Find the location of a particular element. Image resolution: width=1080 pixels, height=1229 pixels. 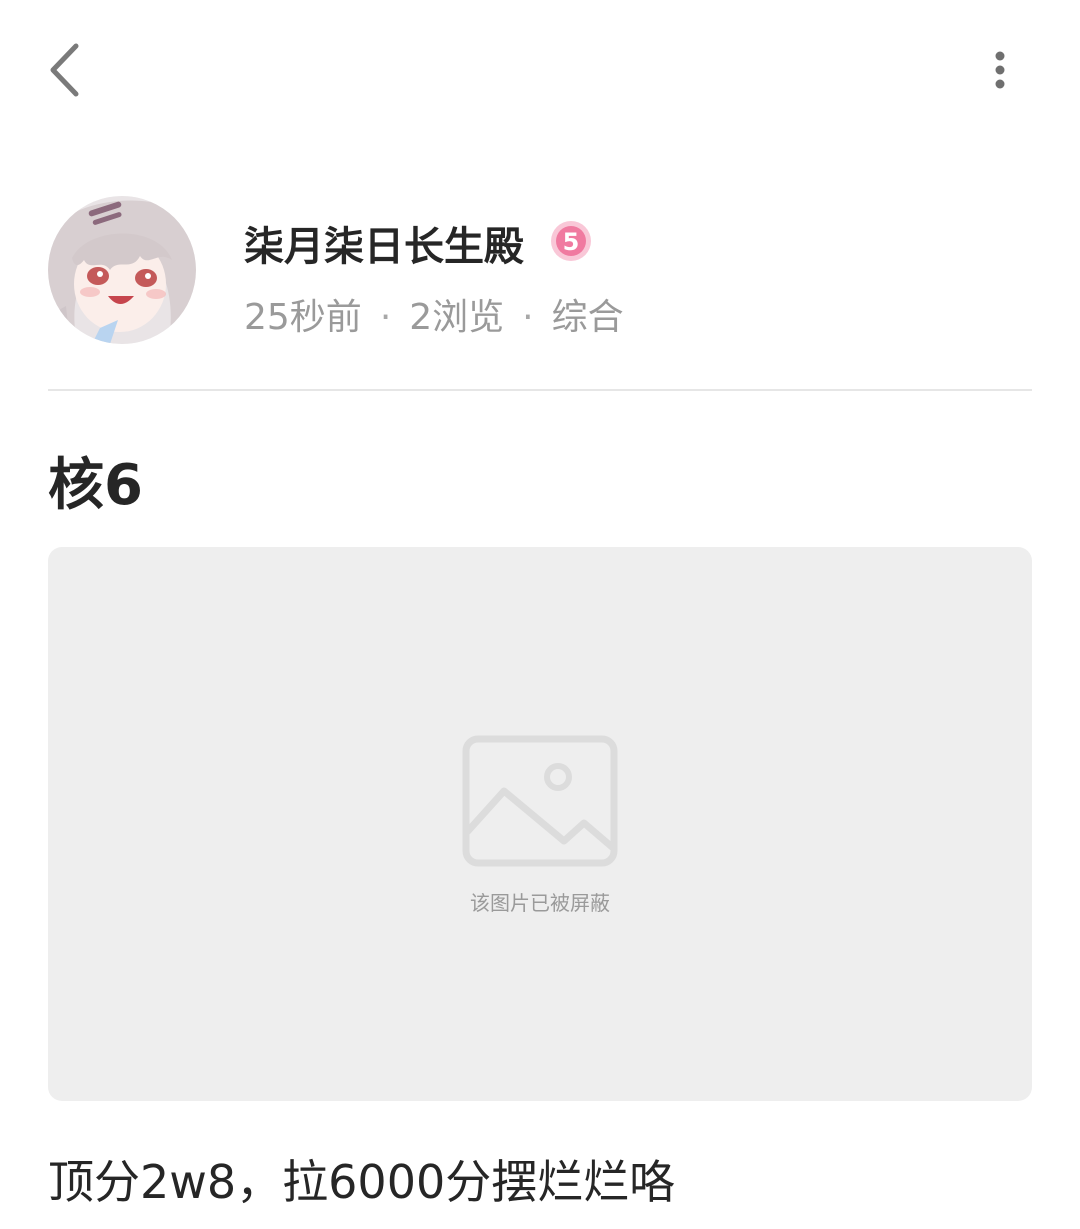

level-badge-icon: 5 is located at coordinates (571, 241).